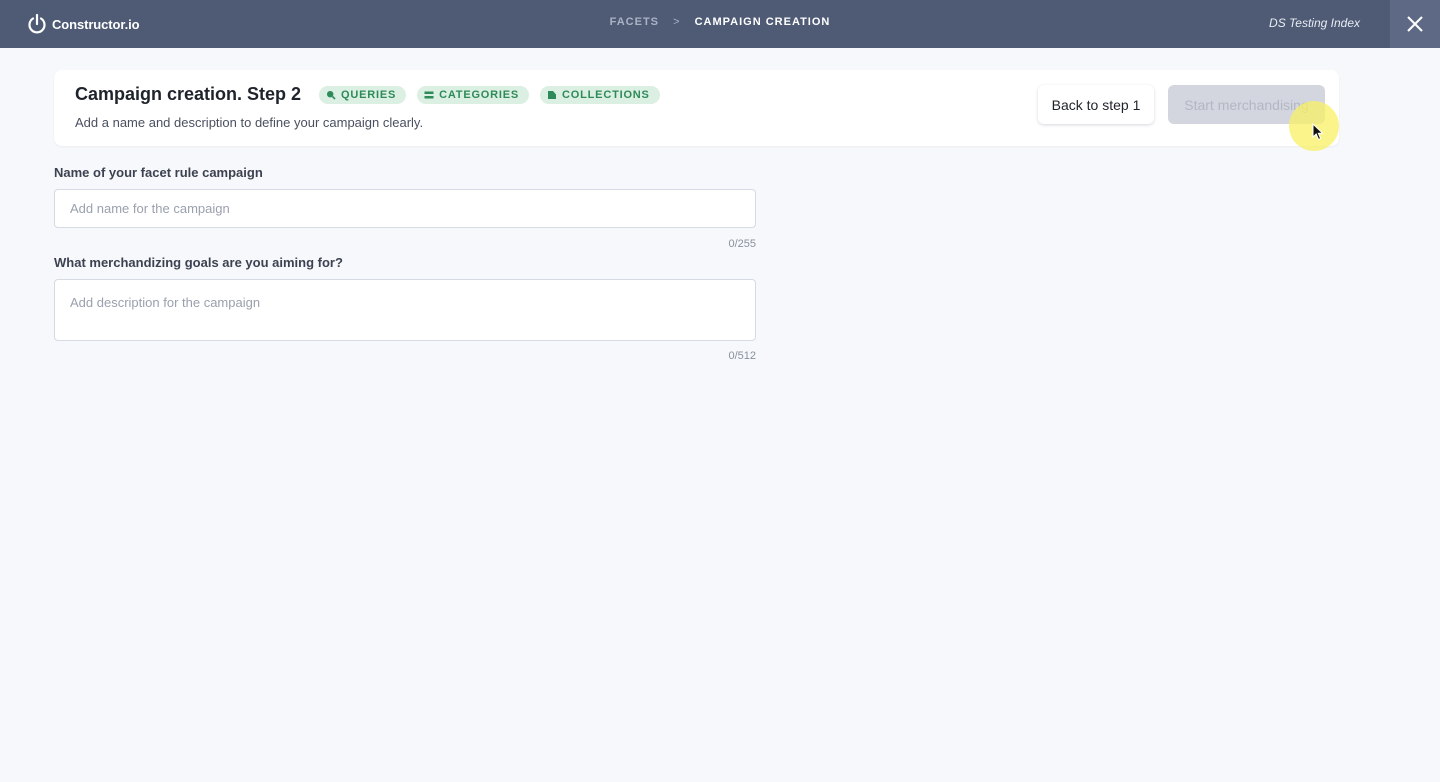  What do you see at coordinates (158, 172) in the screenshot?
I see `campaign-name-label: Name of your facet rule campaign` at bounding box center [158, 172].